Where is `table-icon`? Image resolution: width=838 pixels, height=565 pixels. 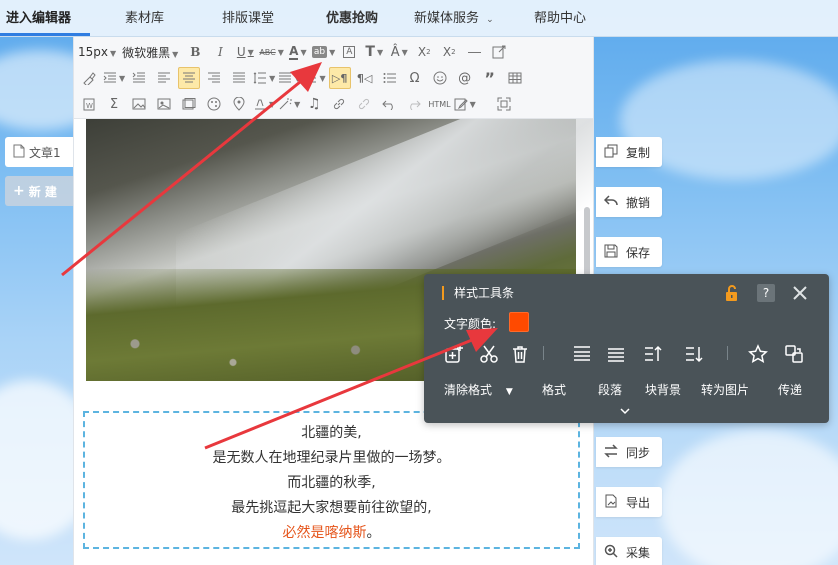
table-icon is located at coordinates (515, 78).